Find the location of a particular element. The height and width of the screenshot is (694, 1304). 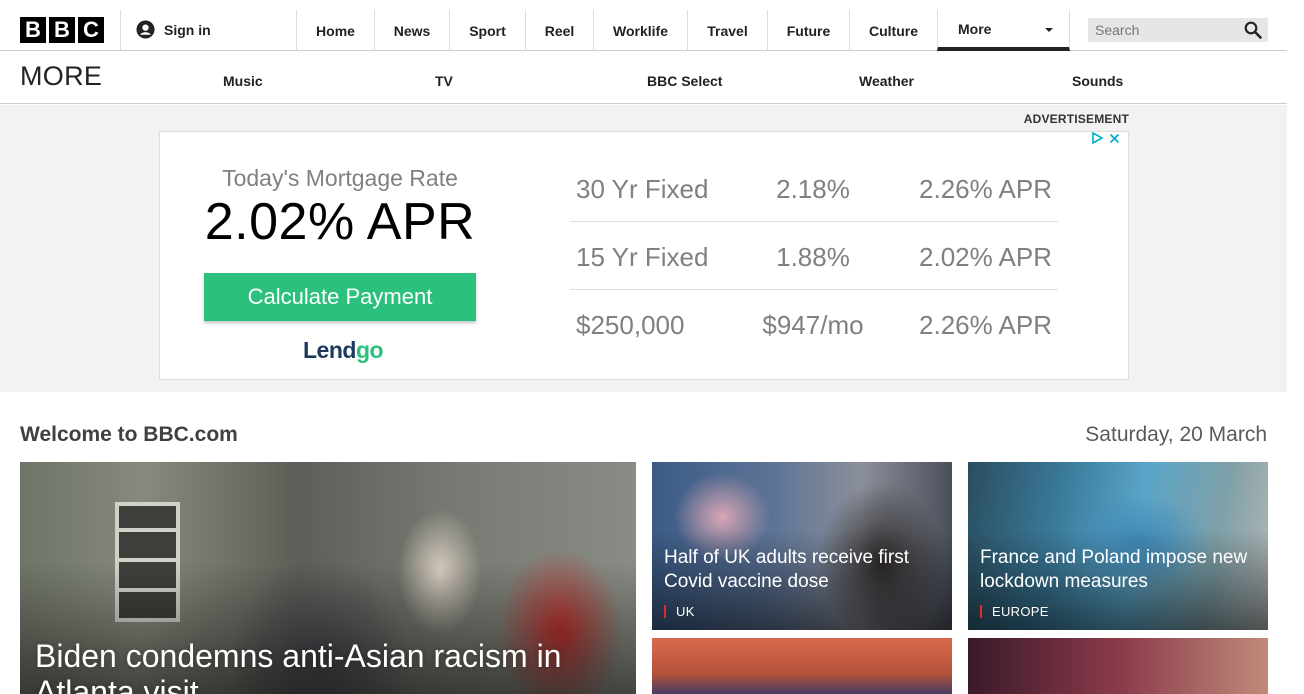

lendgo-logo: Lendgo is located at coordinates (343, 350).